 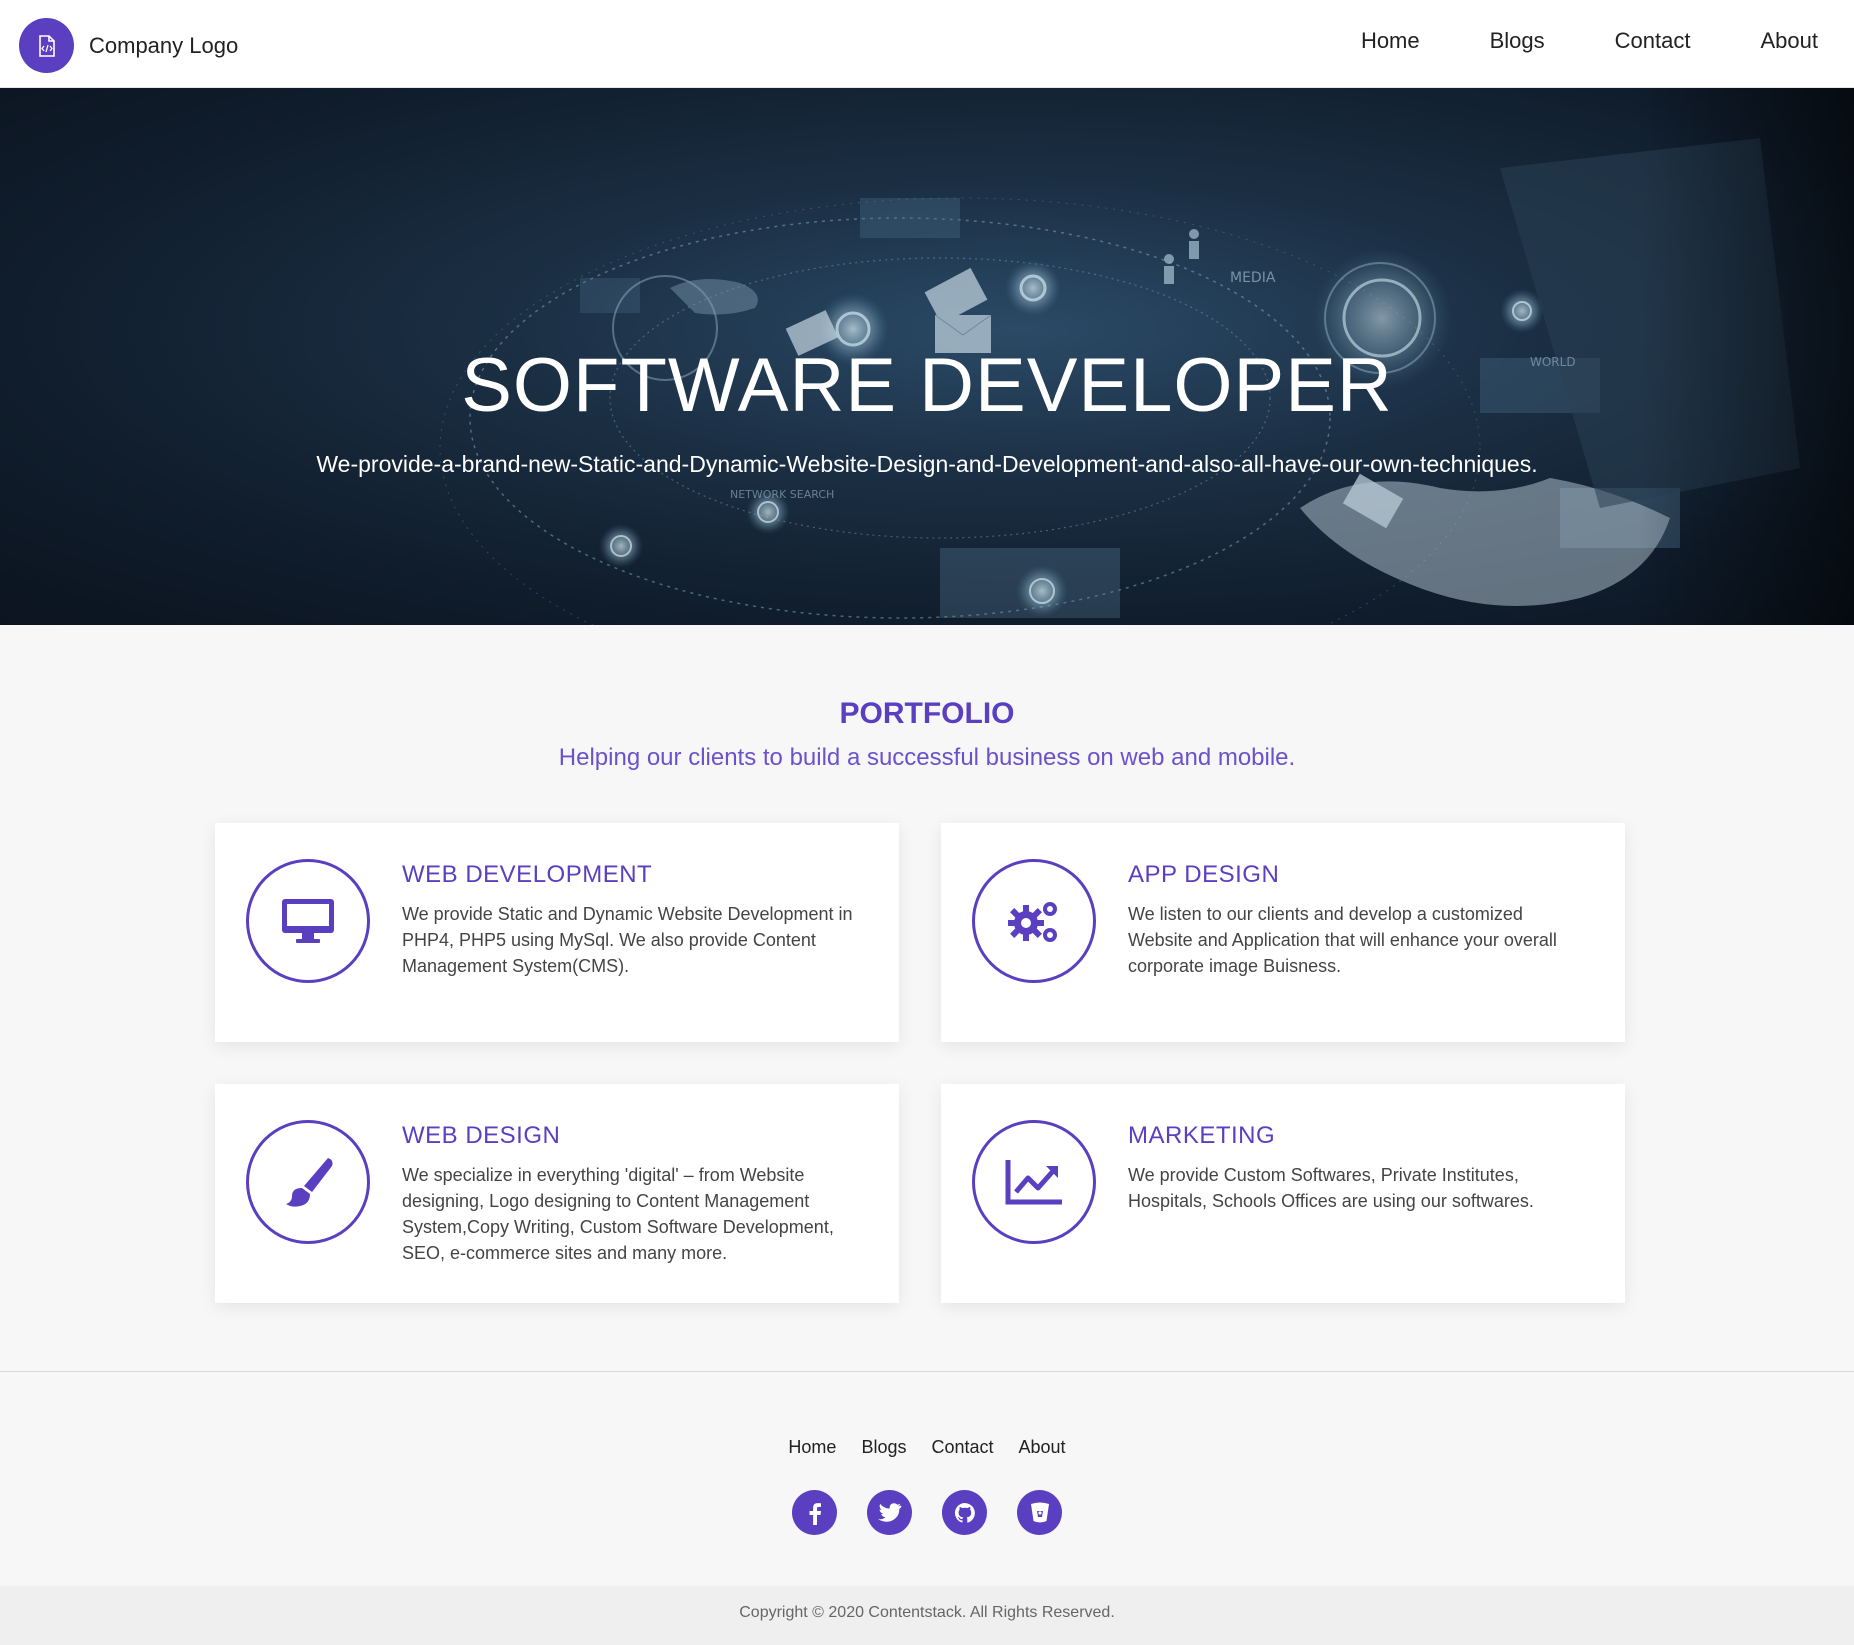 What do you see at coordinates (308, 921) in the screenshot?
I see `monitor-icon` at bounding box center [308, 921].